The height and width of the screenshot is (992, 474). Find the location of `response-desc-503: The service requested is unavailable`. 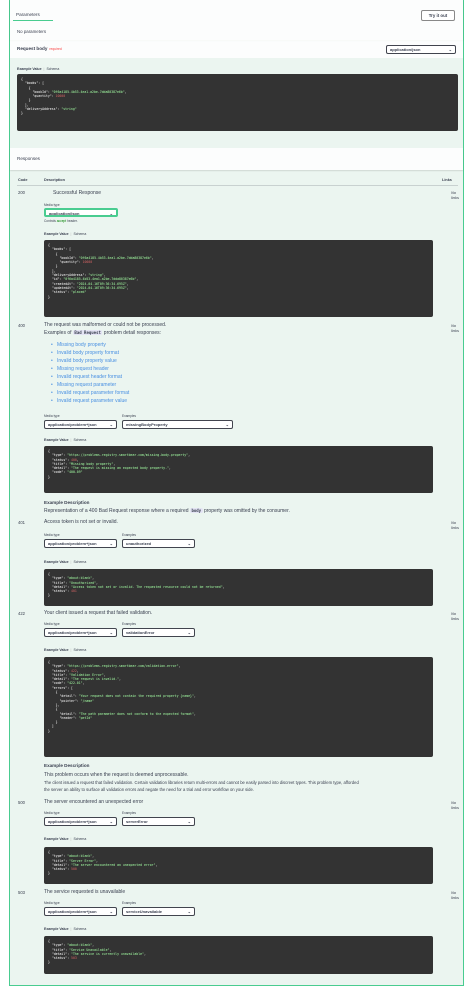

response-desc-503: The service requested is unavailable is located at coordinates (85, 892).